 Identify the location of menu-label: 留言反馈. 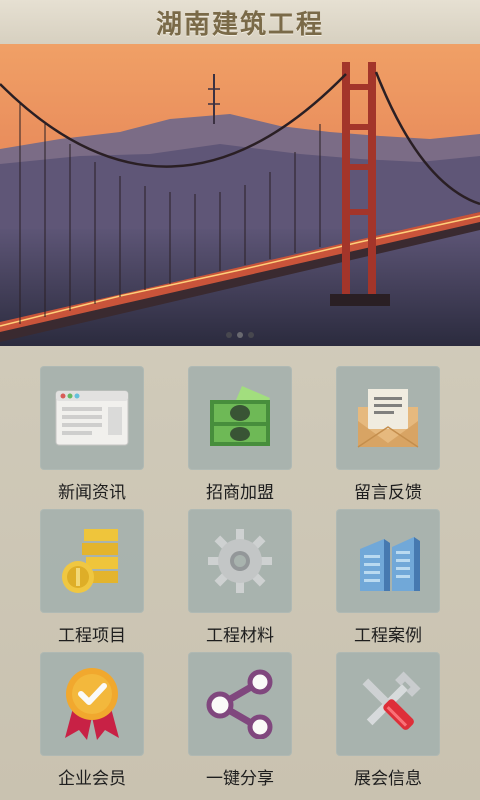
(388, 493).